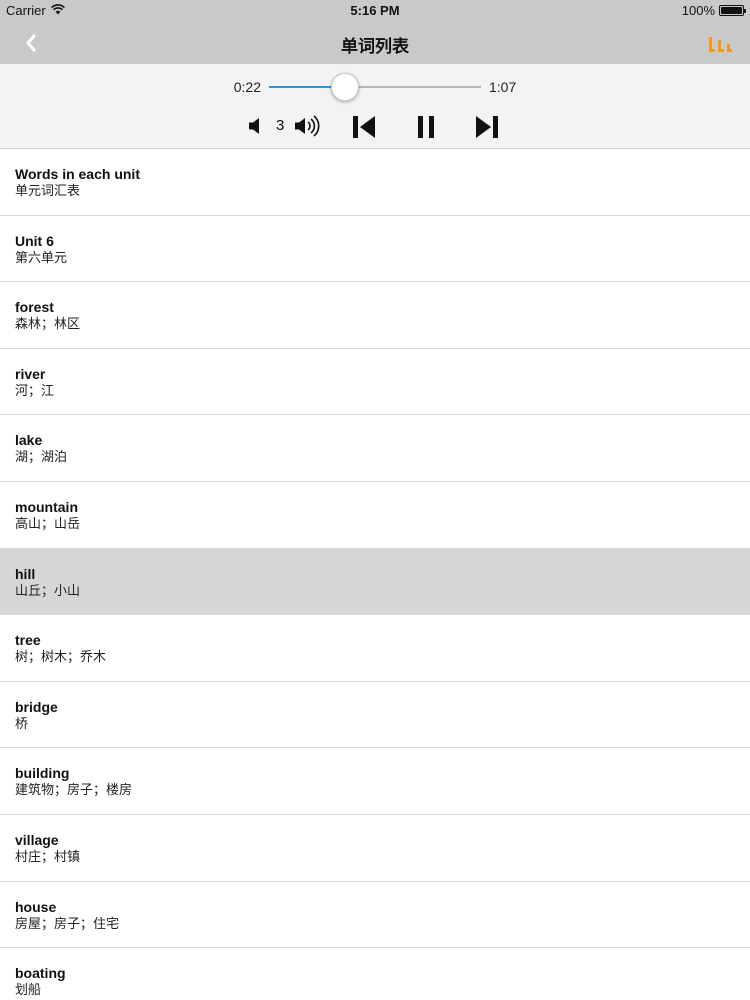 Image resolution: width=750 pixels, height=1000 pixels. I want to click on previous-button, so click(365, 127).